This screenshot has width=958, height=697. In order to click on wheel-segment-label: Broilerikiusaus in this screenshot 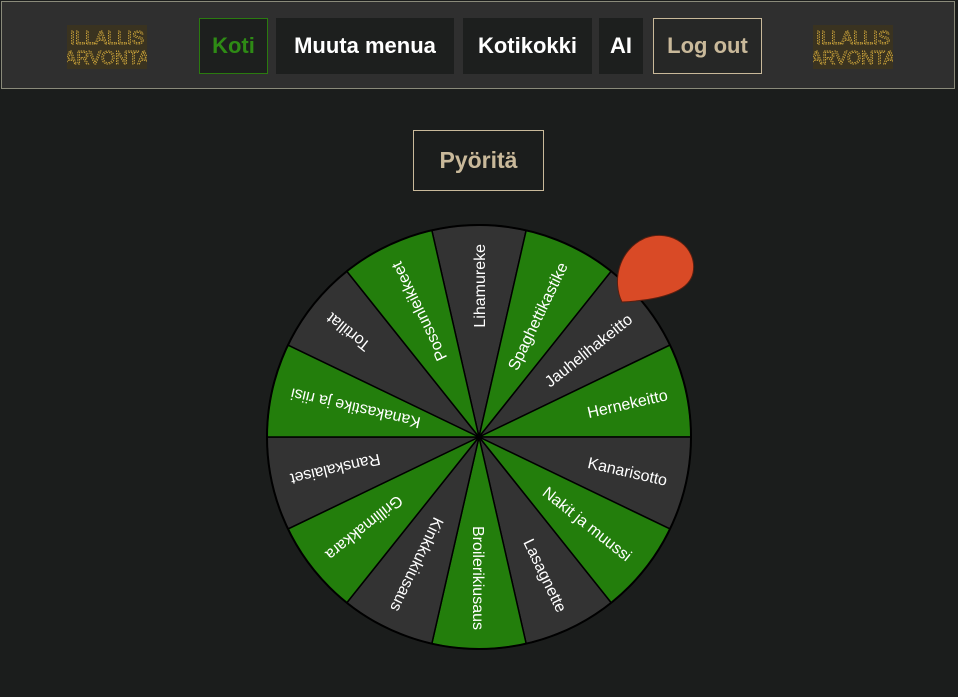, I will do `click(477, 578)`.